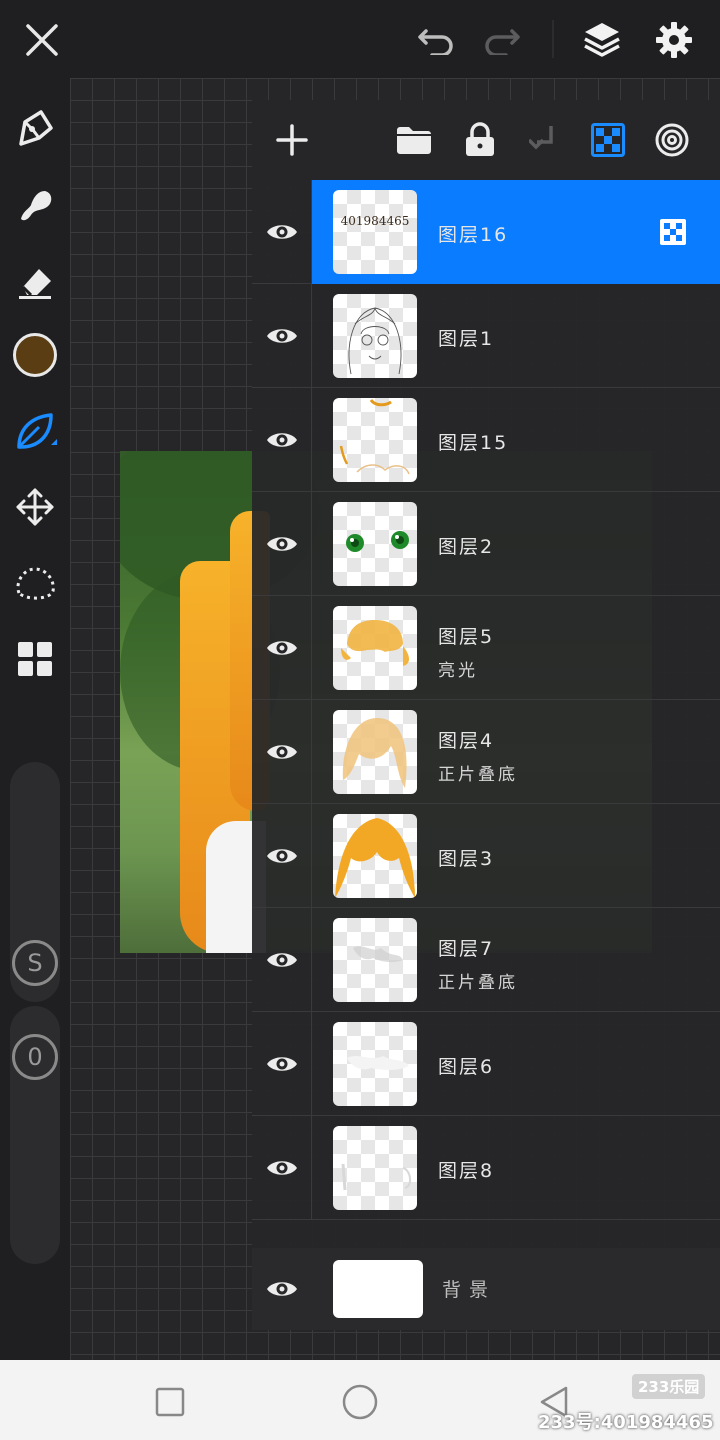 The height and width of the screenshot is (1440, 720). I want to click on layers-toolbar, so click(486, 140).